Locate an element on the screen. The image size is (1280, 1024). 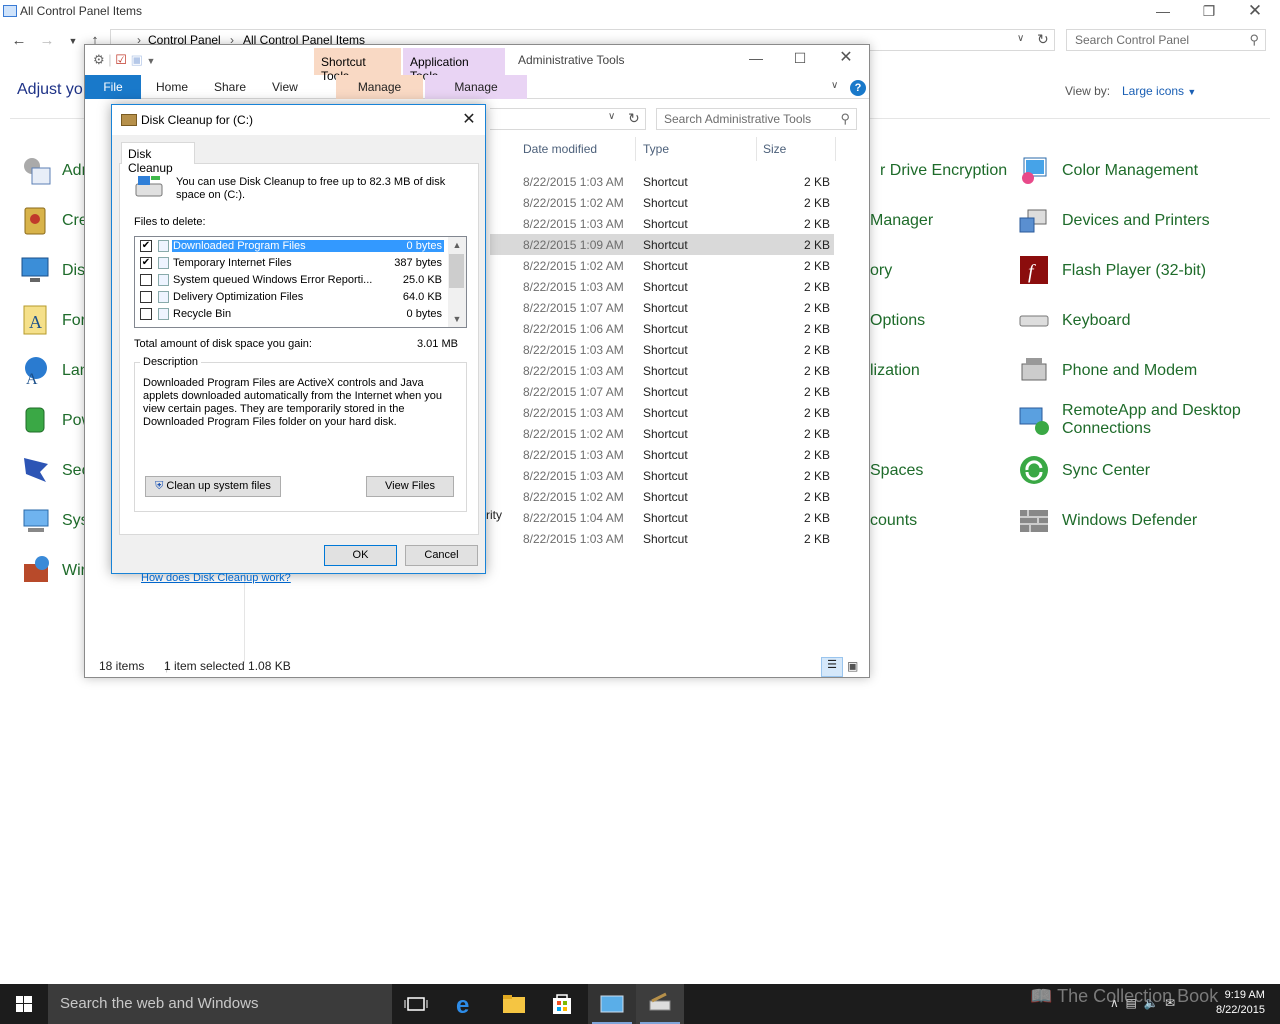
new-folder-icon: ▣ is located at coordinates (137, 59).